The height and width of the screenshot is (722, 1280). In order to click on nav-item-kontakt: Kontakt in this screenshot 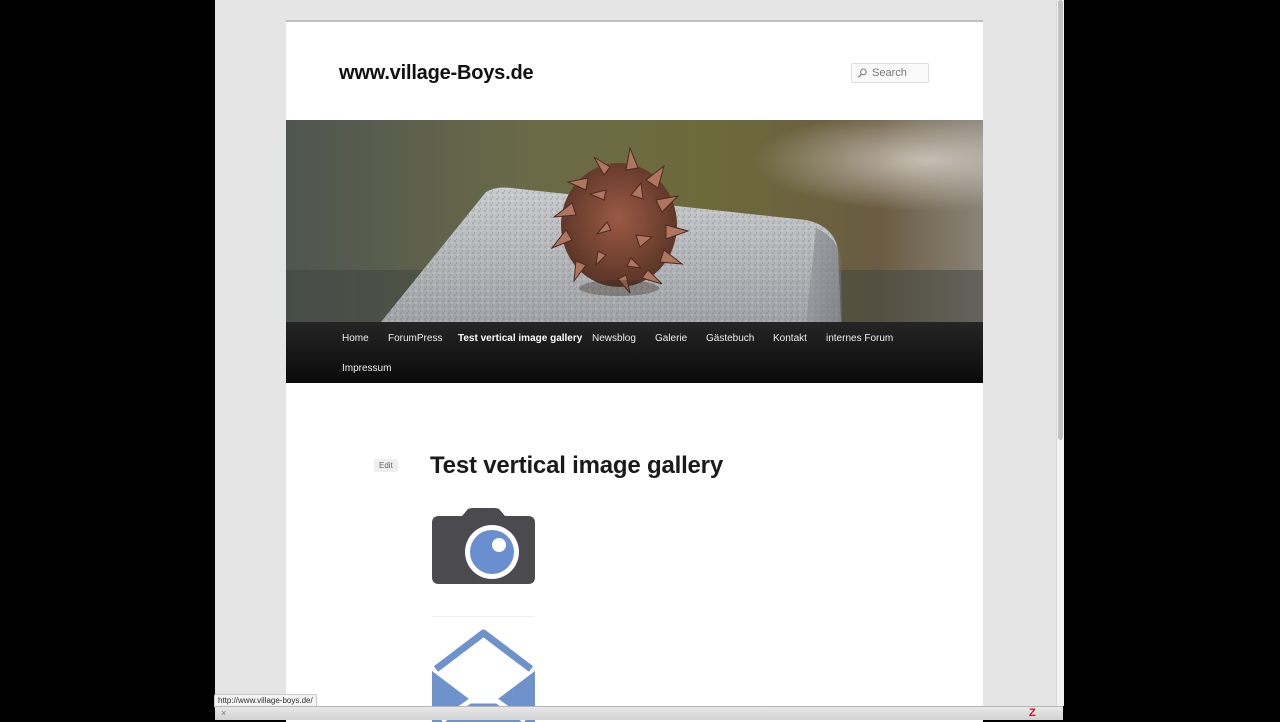, I will do `click(790, 338)`.